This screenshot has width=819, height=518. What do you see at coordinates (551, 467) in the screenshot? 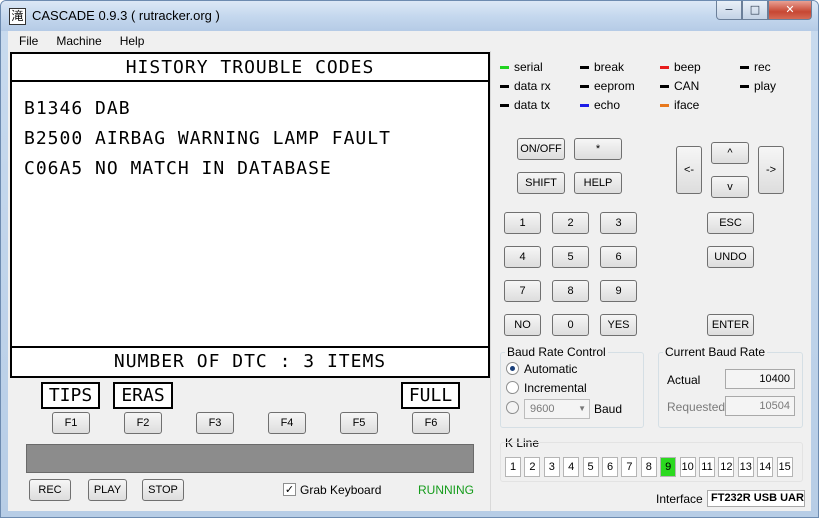
I see `k-line-pin-3: 3` at bounding box center [551, 467].